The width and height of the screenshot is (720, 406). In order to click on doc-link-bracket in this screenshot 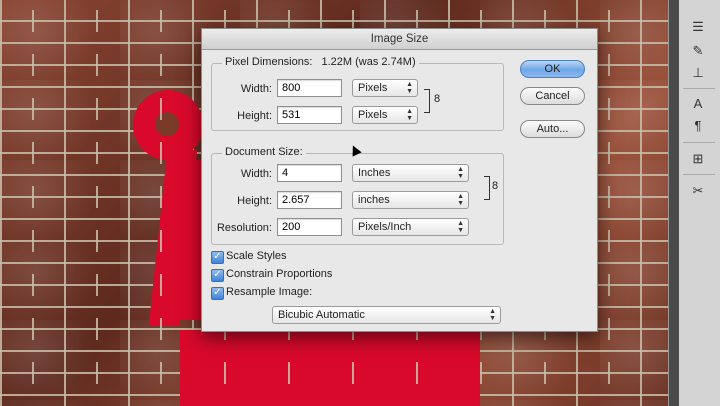, I will do `click(487, 188)`.